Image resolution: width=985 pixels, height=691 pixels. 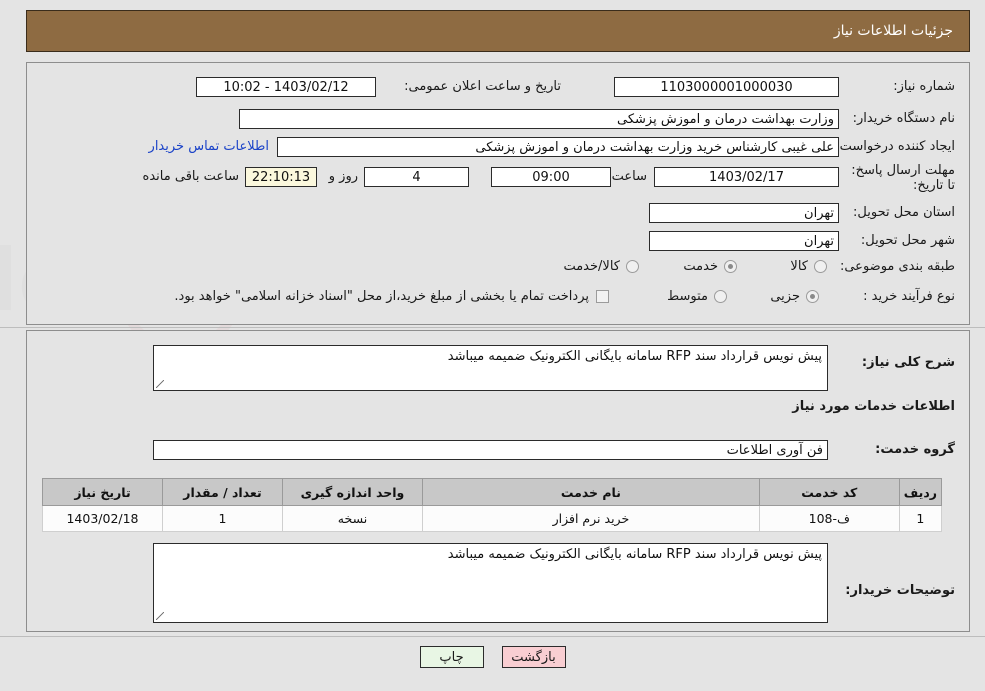 I want to click on col-header-radif: ردیف, so click(x=920, y=492).